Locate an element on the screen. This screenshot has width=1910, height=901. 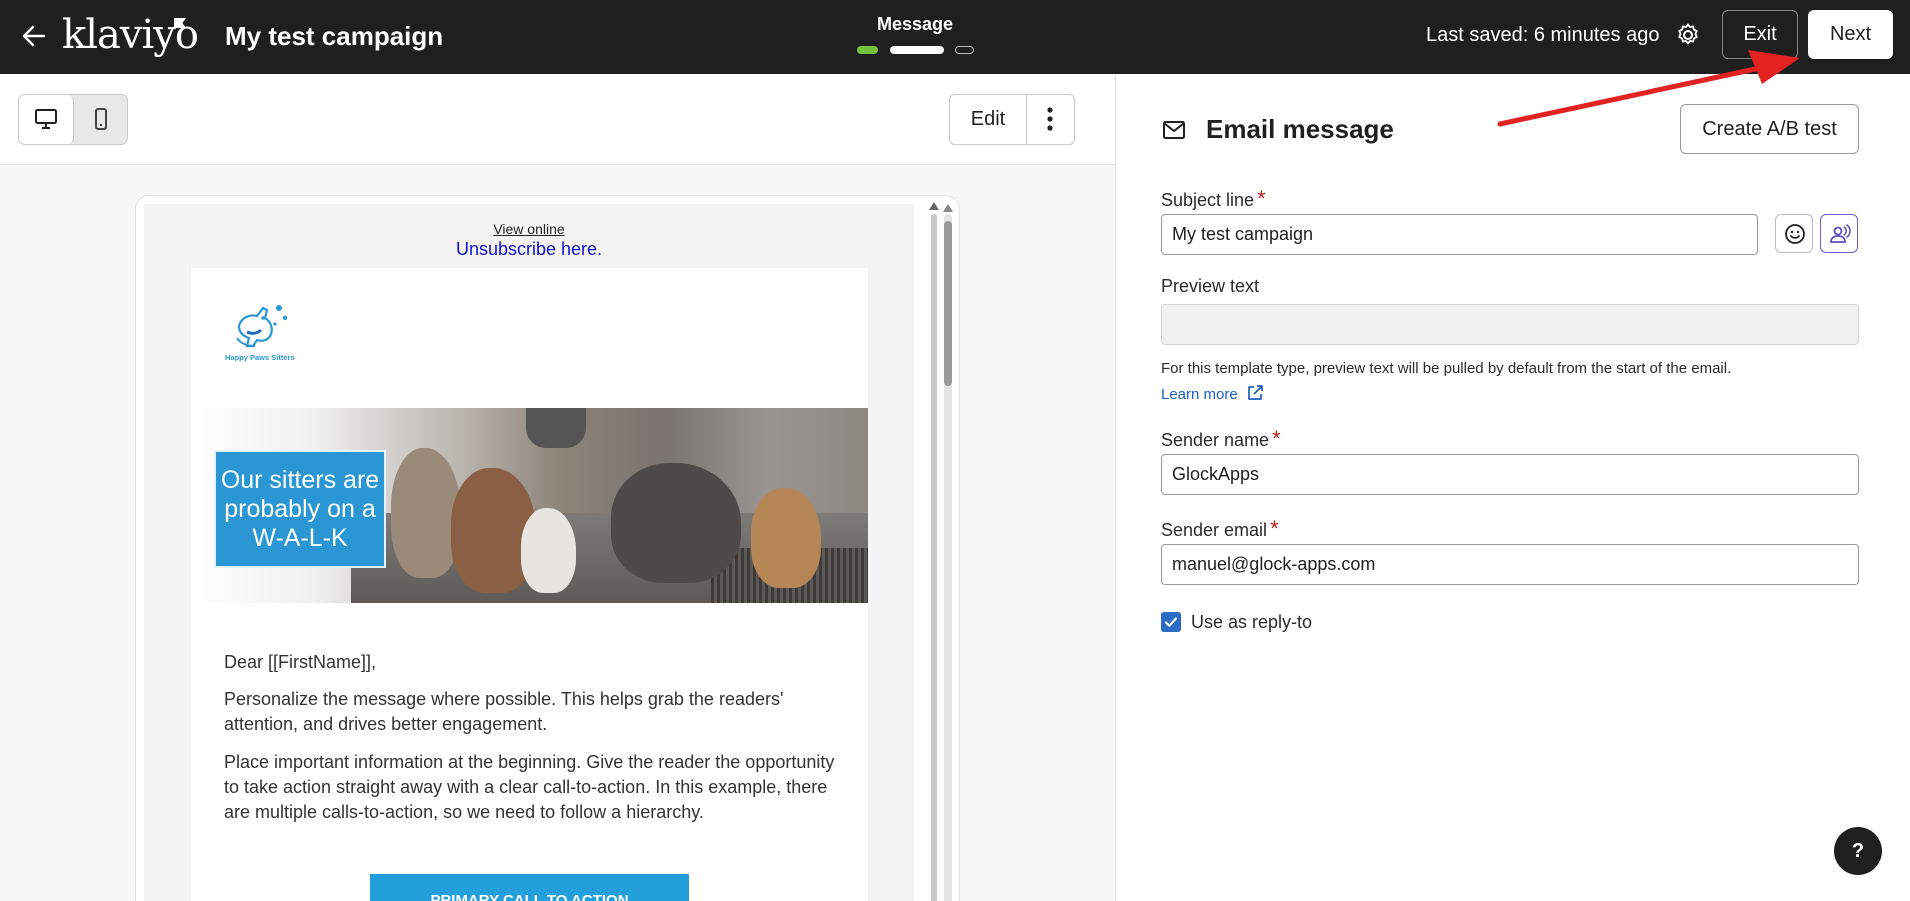
edit-button: Edit is located at coordinates (988, 119).